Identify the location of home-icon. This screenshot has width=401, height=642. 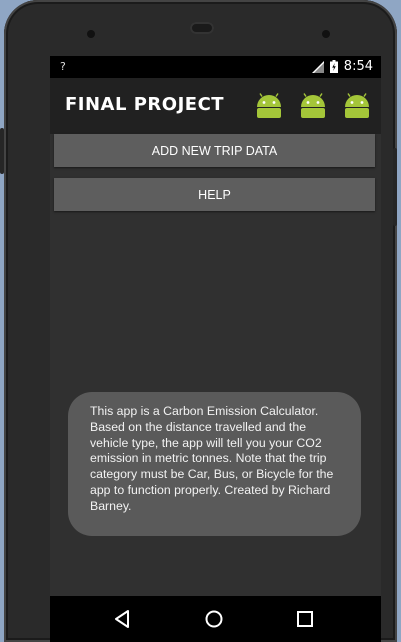
(214, 619).